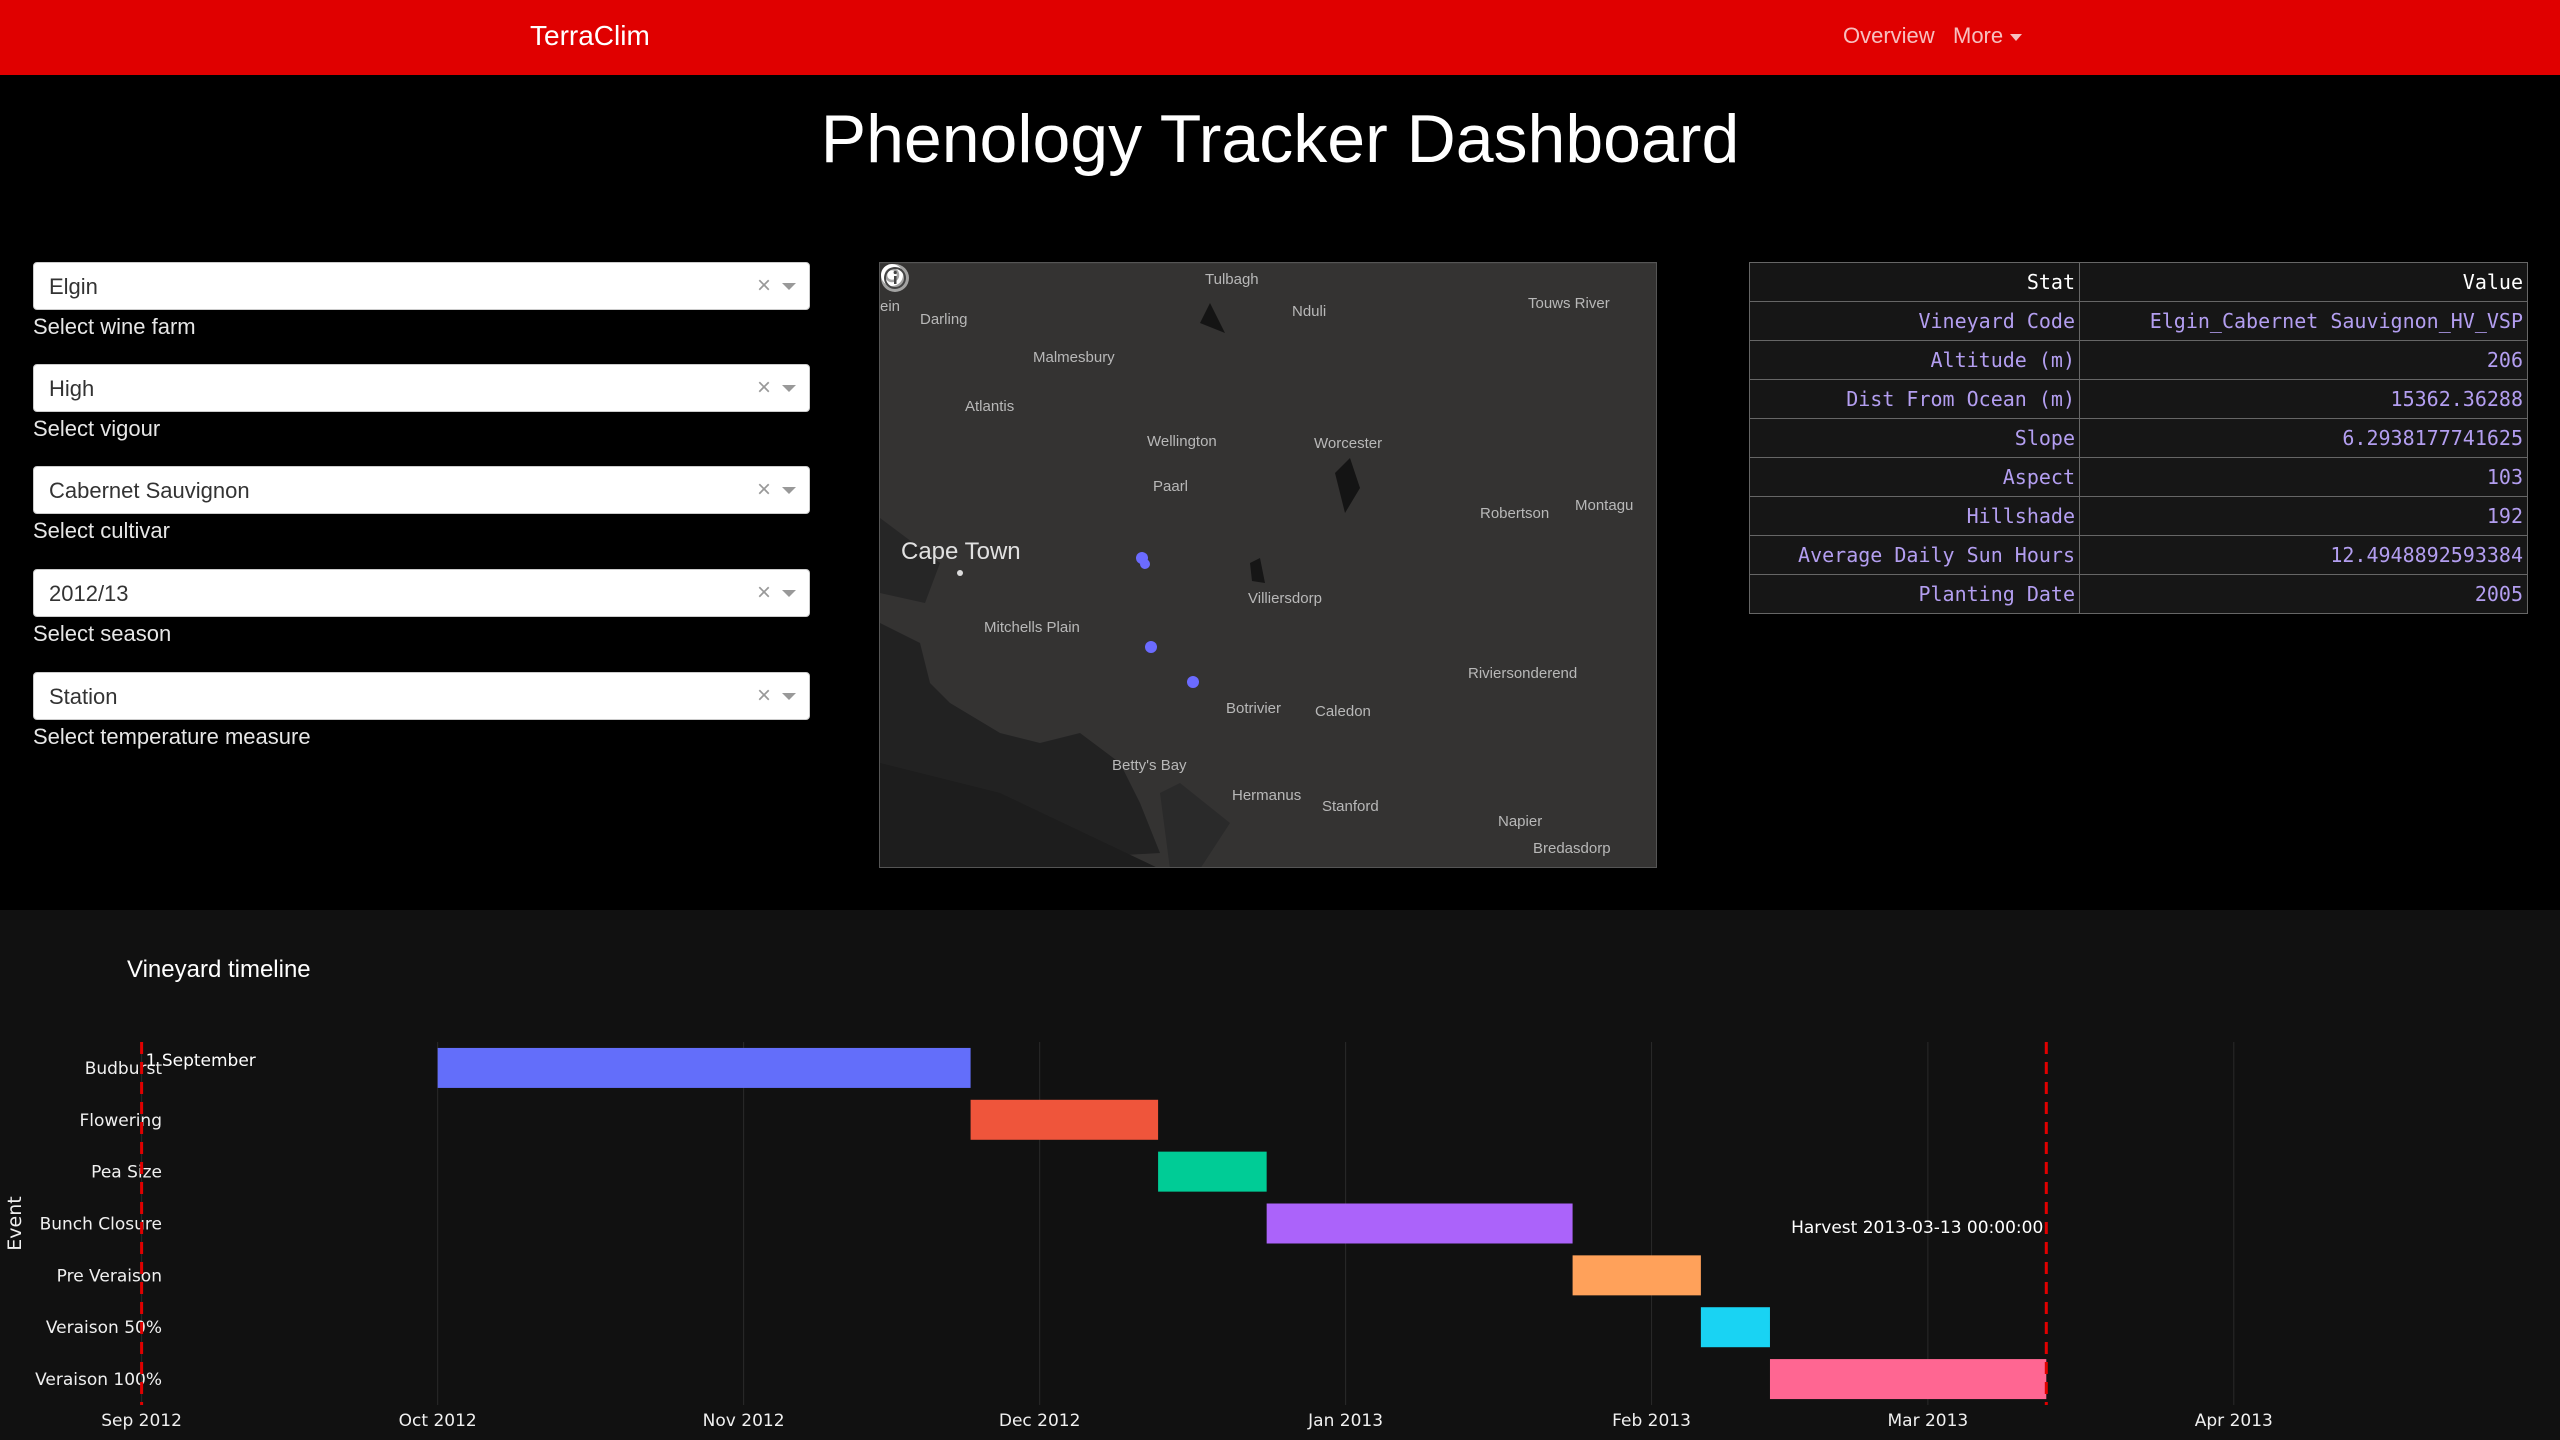  What do you see at coordinates (83, 697) in the screenshot?
I see `temperature-measure-value: Station` at bounding box center [83, 697].